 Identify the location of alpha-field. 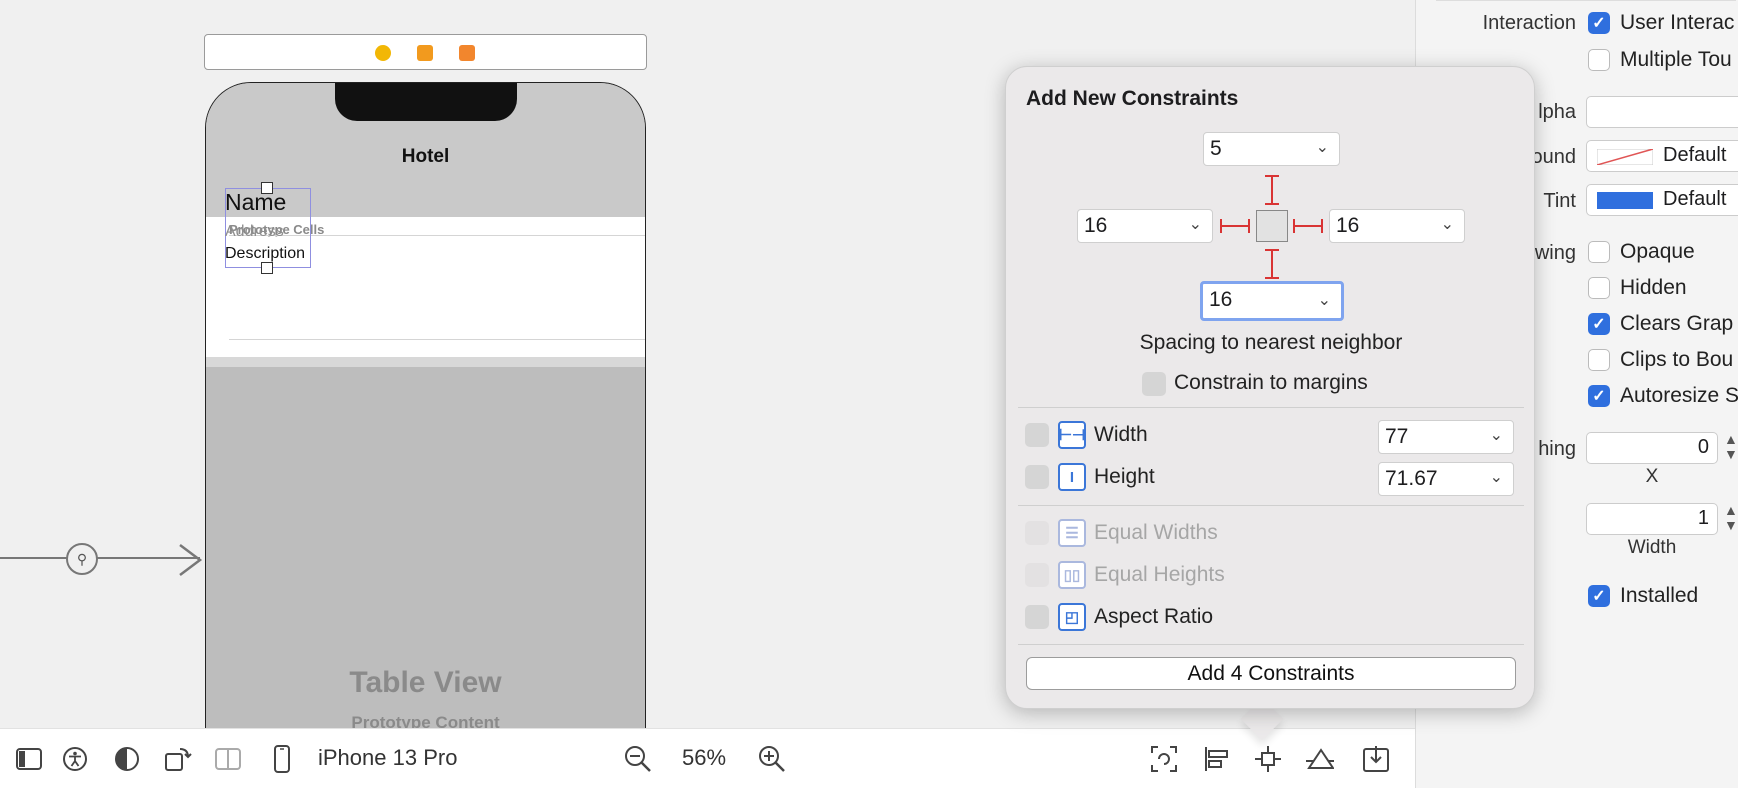
(1662, 112).